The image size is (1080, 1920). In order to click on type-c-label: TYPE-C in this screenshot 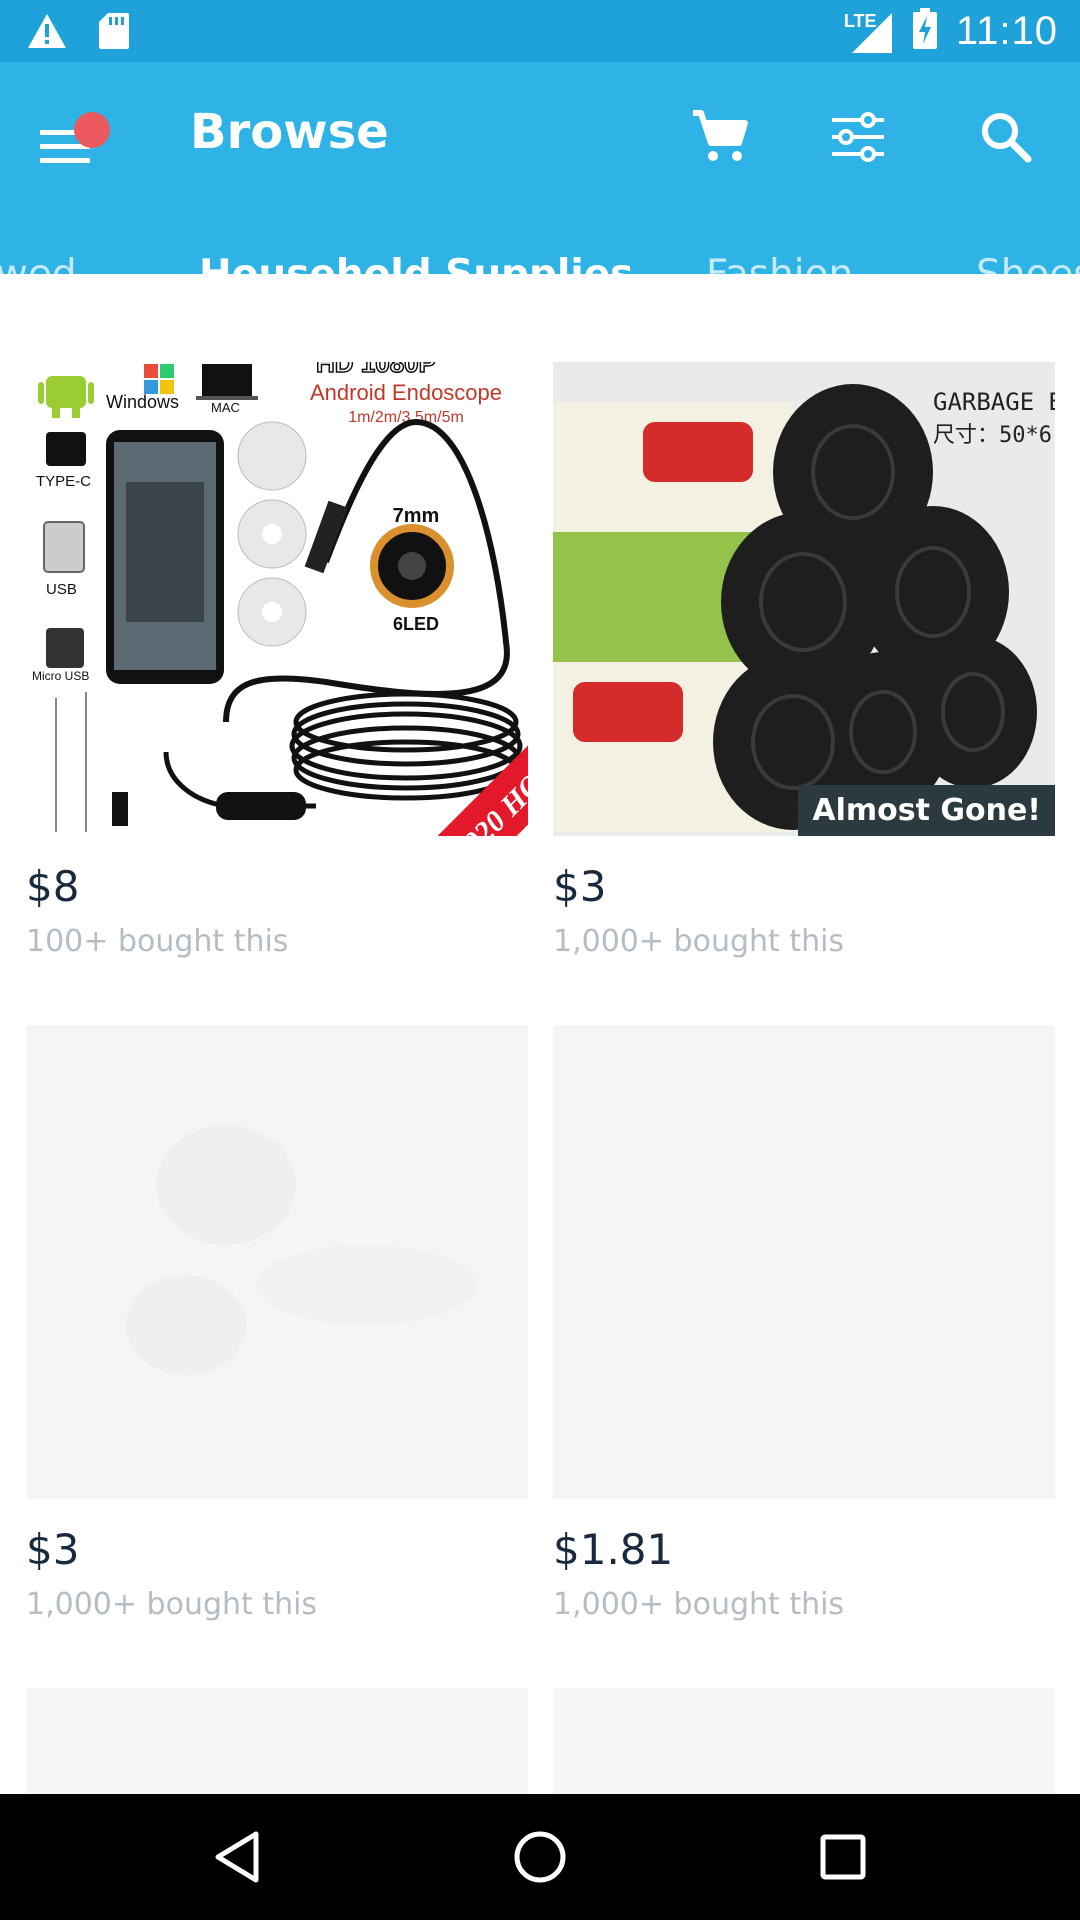, I will do `click(63, 481)`.